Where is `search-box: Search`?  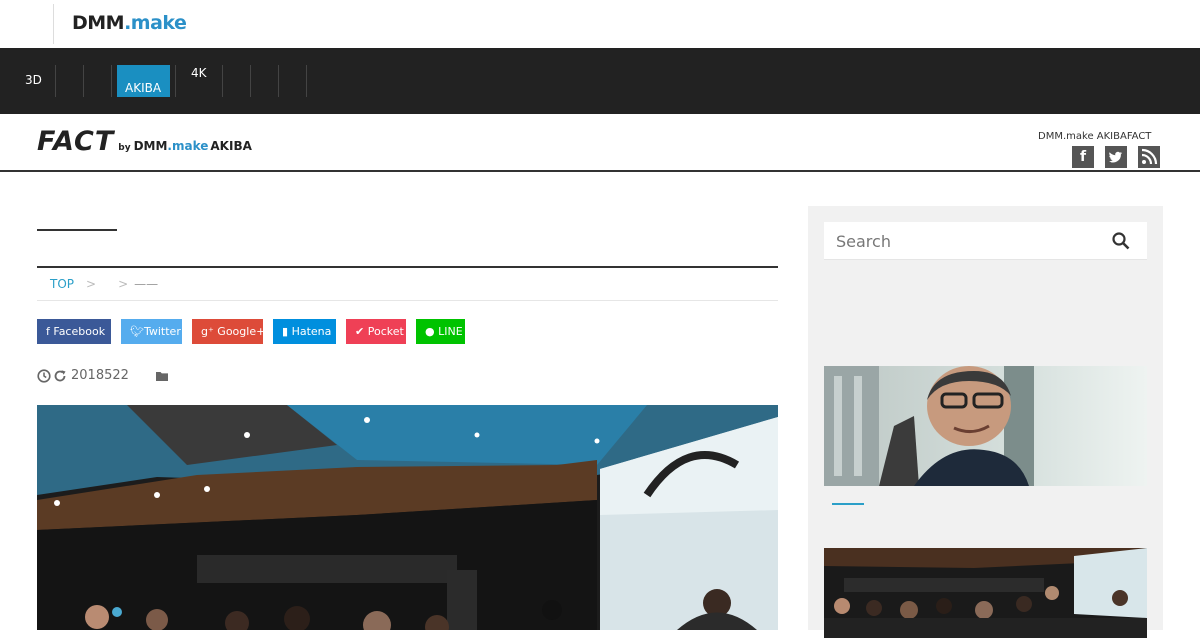
search-box: Search is located at coordinates (985, 241).